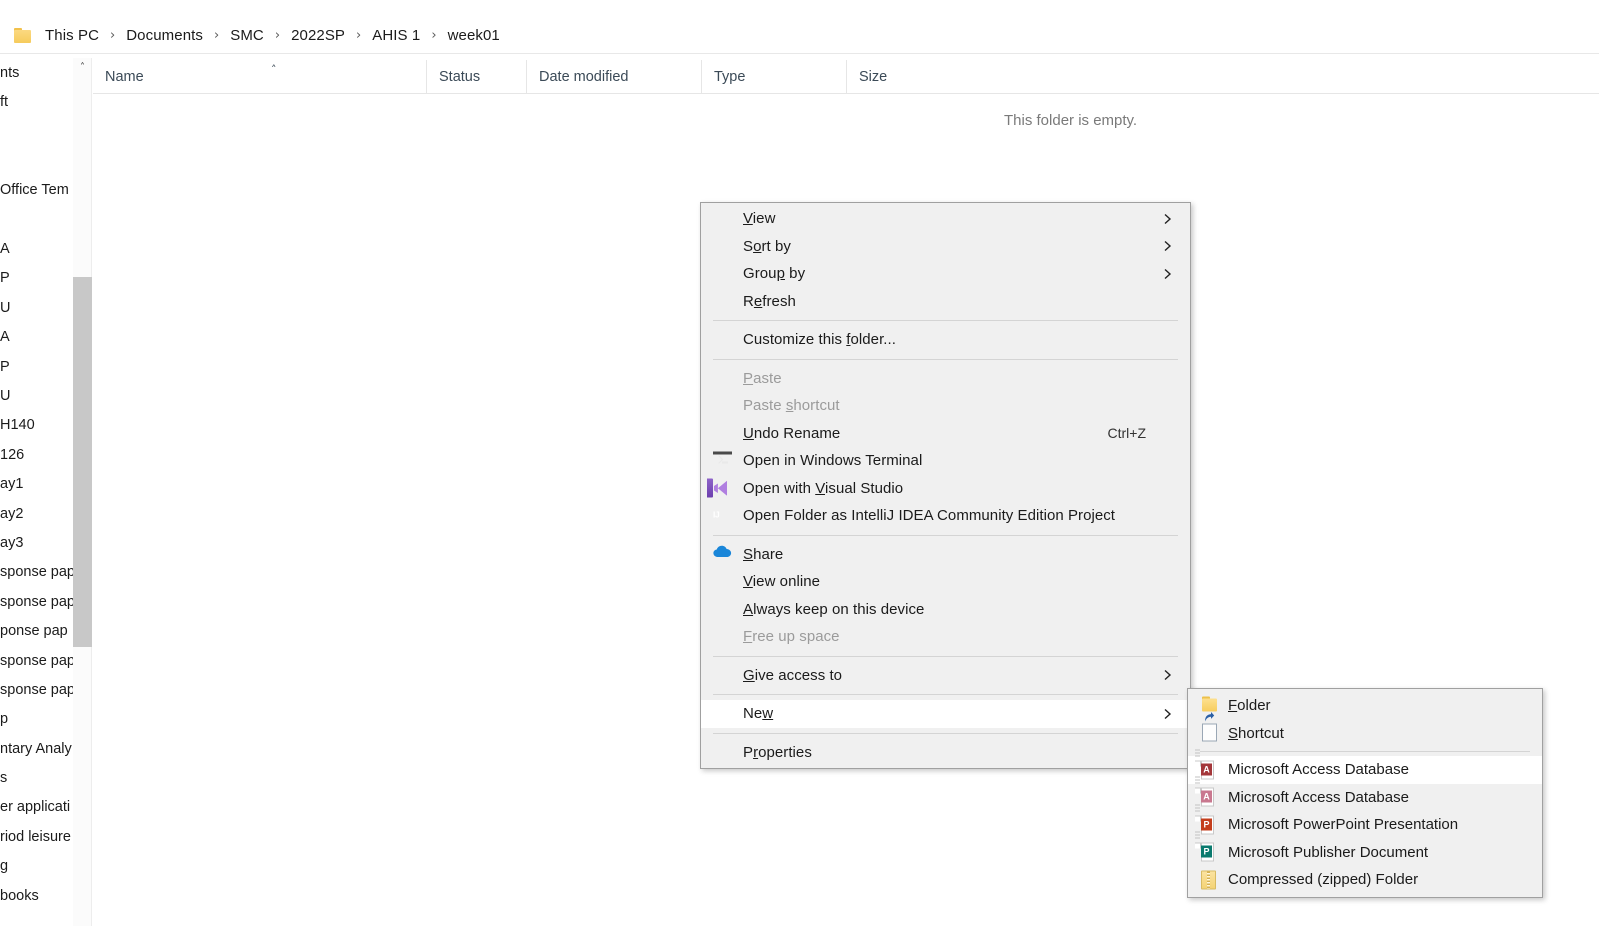 The width and height of the screenshot is (1599, 946). What do you see at coordinates (1365, 821) in the screenshot?
I see `submenu-item-microsoft-powerpoint-presentation: P Microsoft PowerPoint Presentation` at bounding box center [1365, 821].